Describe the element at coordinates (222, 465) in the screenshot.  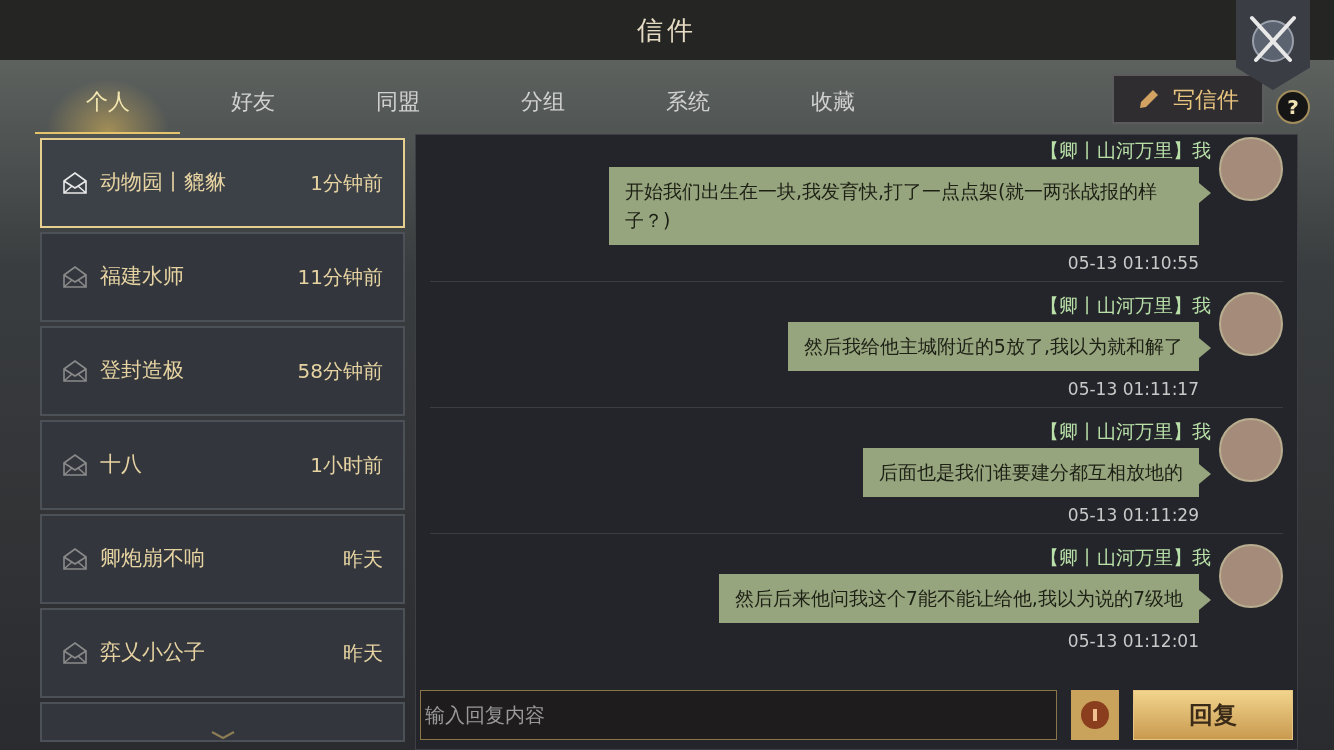
I see `mail-item: 十八 1小时前` at that location.